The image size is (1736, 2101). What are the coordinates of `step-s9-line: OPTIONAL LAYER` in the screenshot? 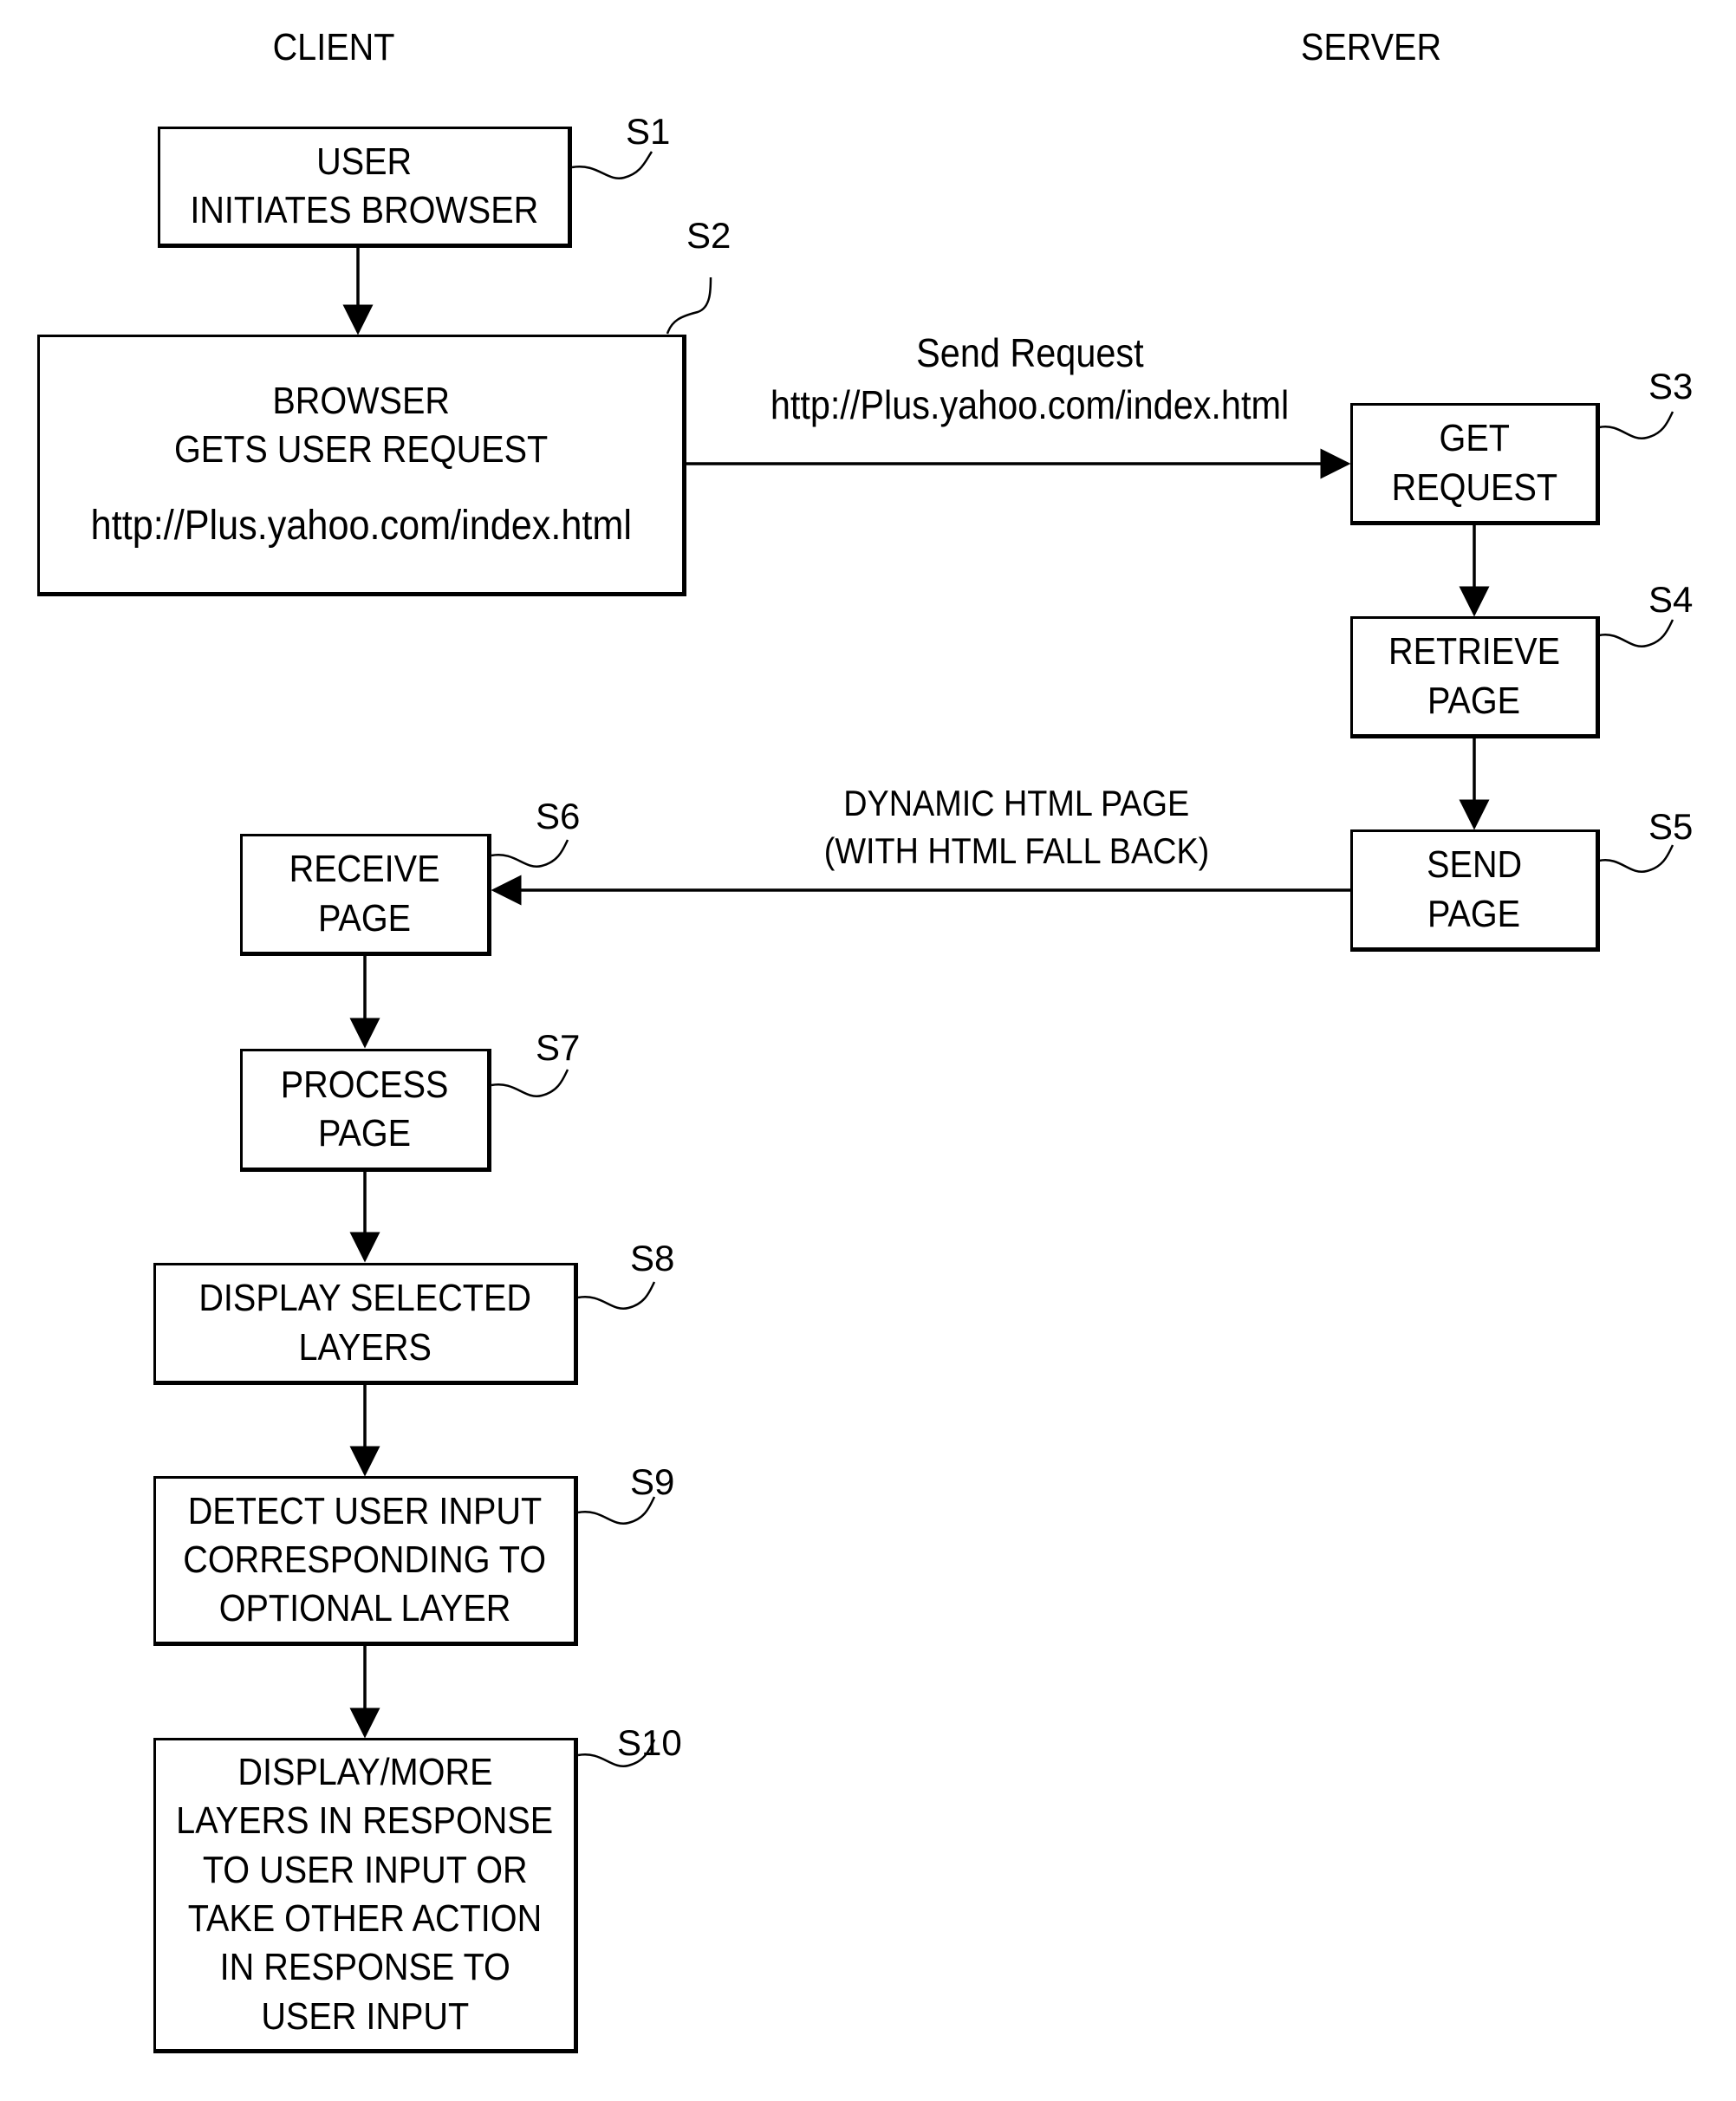 It's located at (364, 1608).